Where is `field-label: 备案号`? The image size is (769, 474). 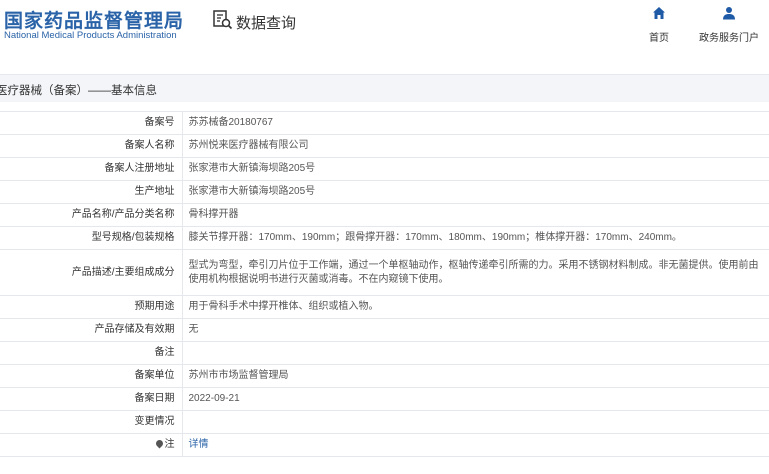
field-label: 备案号 is located at coordinates (91, 123).